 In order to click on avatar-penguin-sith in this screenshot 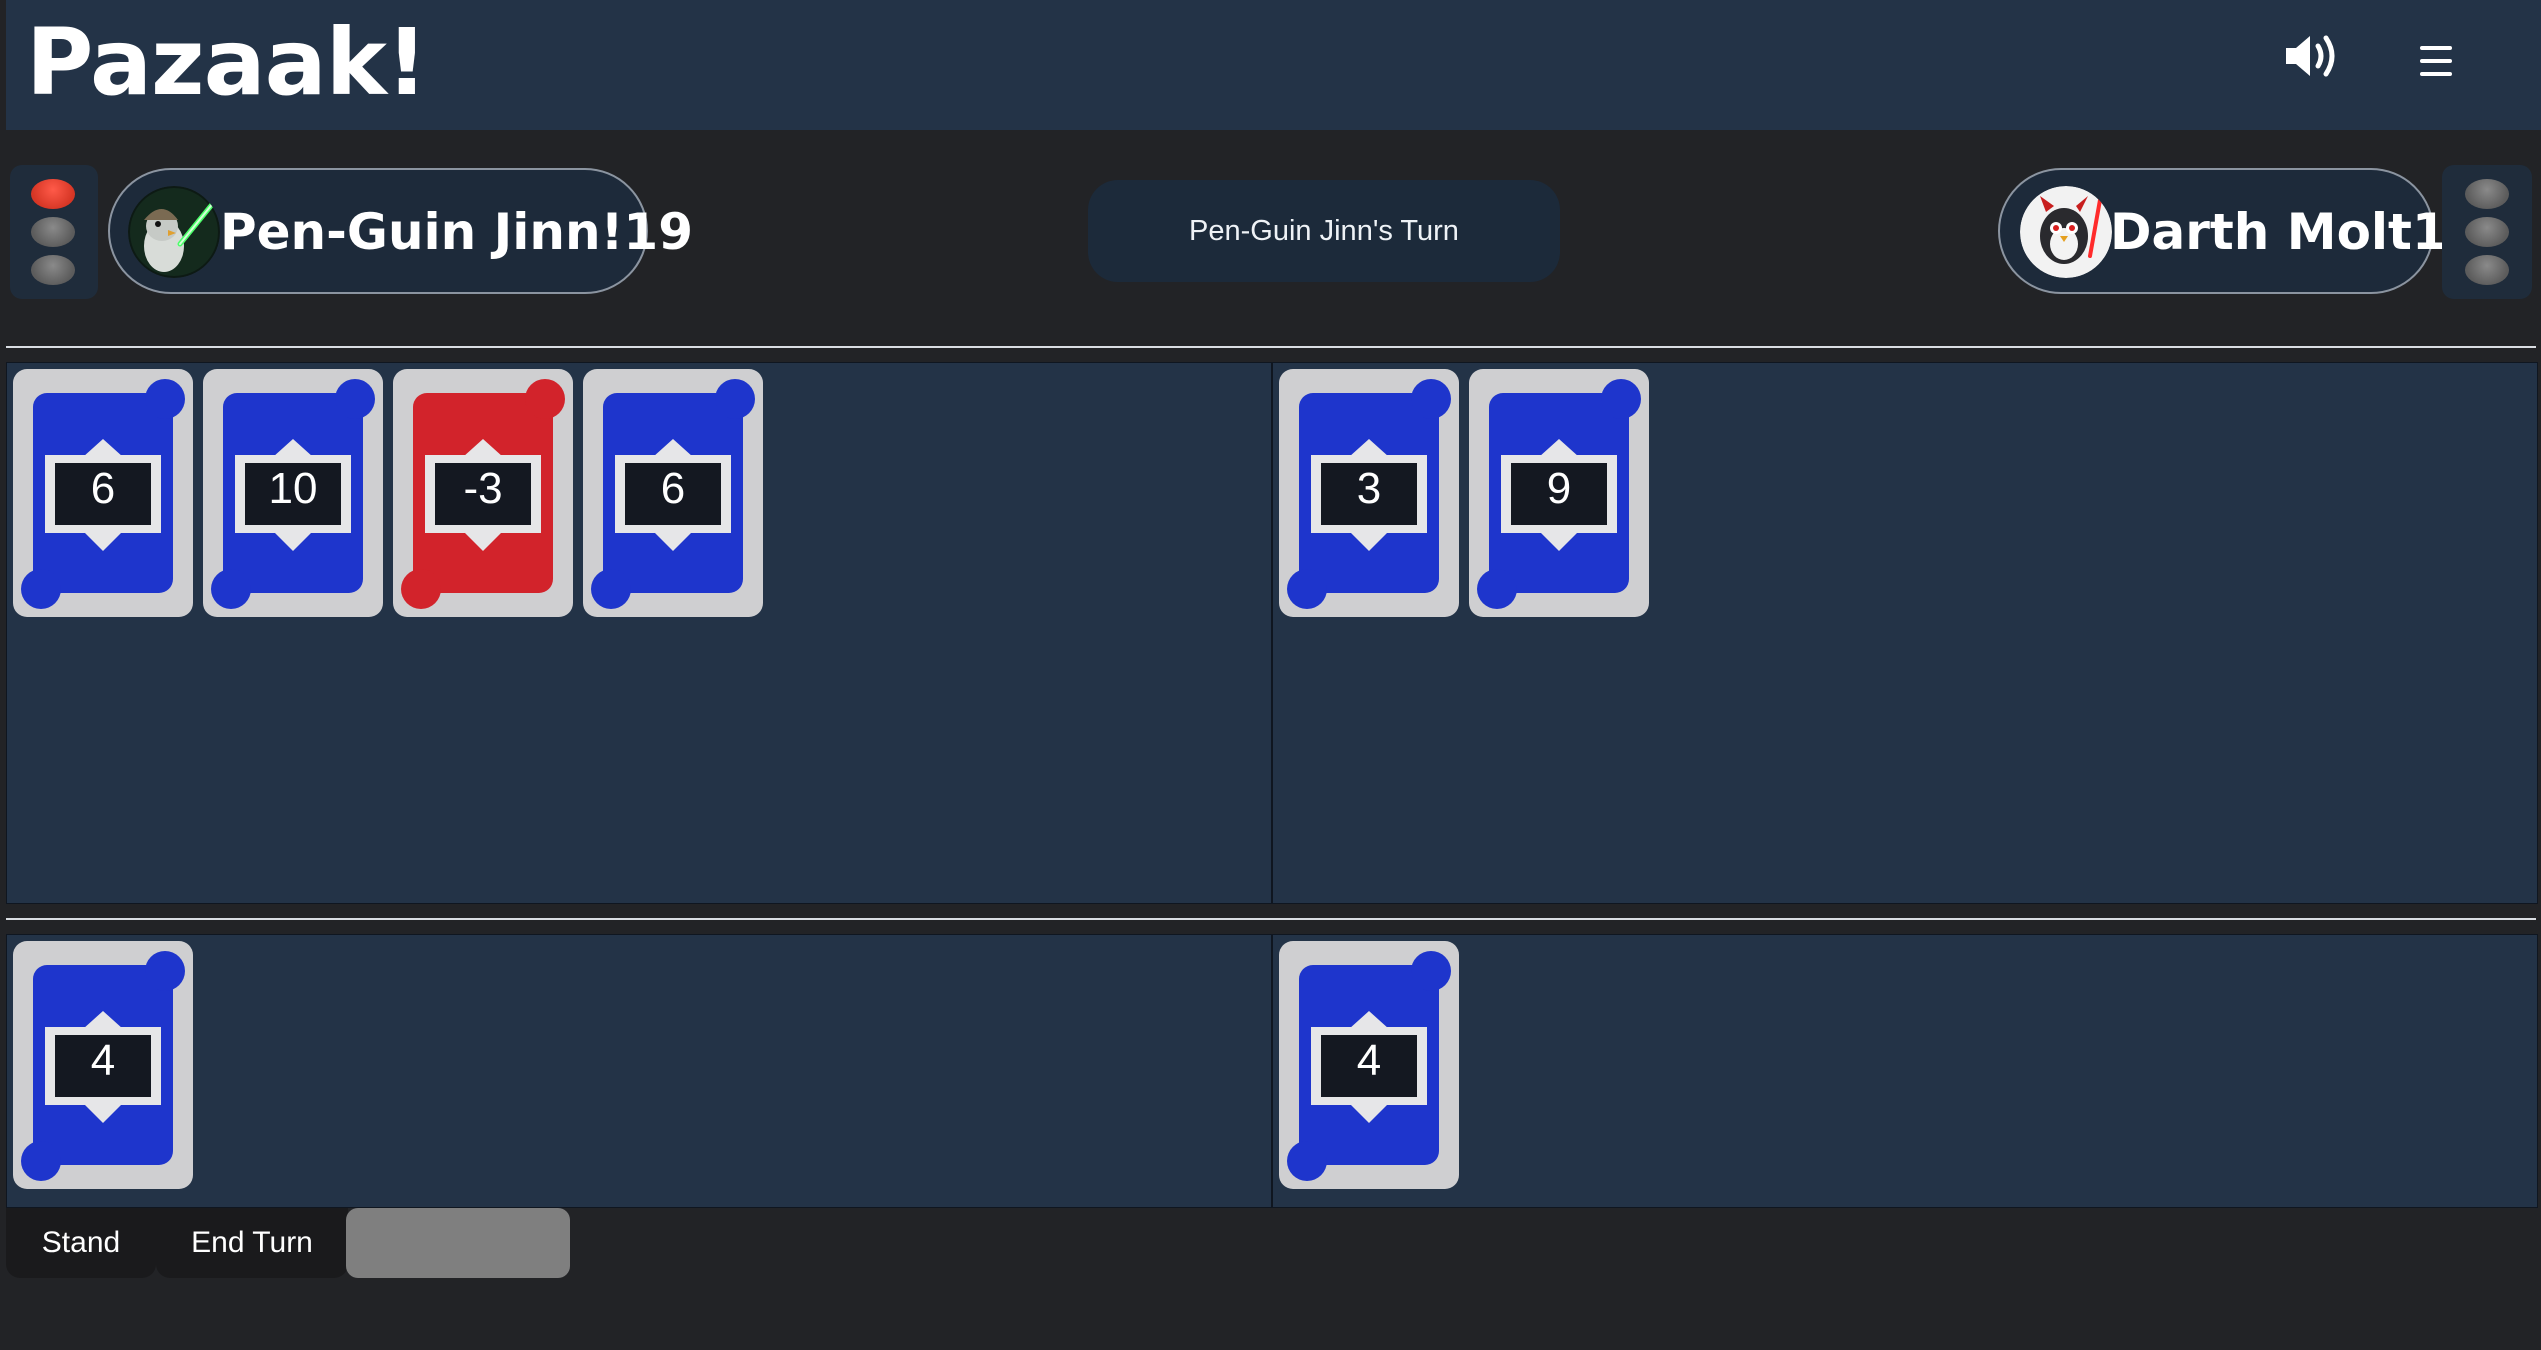, I will do `click(2066, 232)`.